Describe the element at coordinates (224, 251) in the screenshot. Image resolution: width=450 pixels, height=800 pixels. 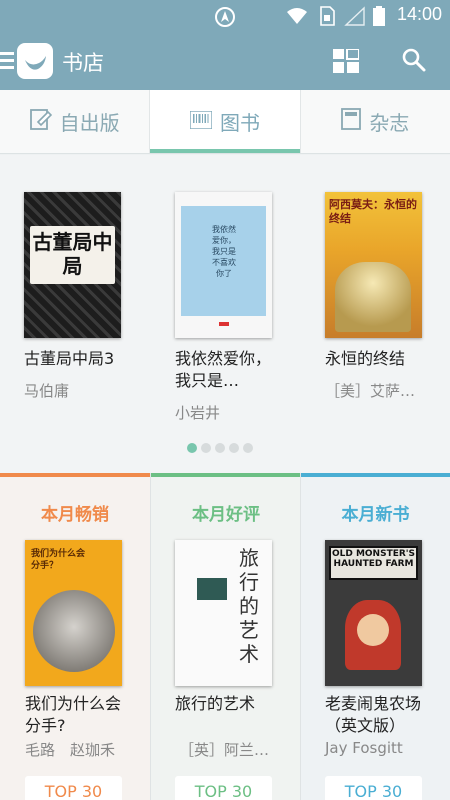
I see `cover-title: 我依然爱你，我只是不喜欢你了` at that location.